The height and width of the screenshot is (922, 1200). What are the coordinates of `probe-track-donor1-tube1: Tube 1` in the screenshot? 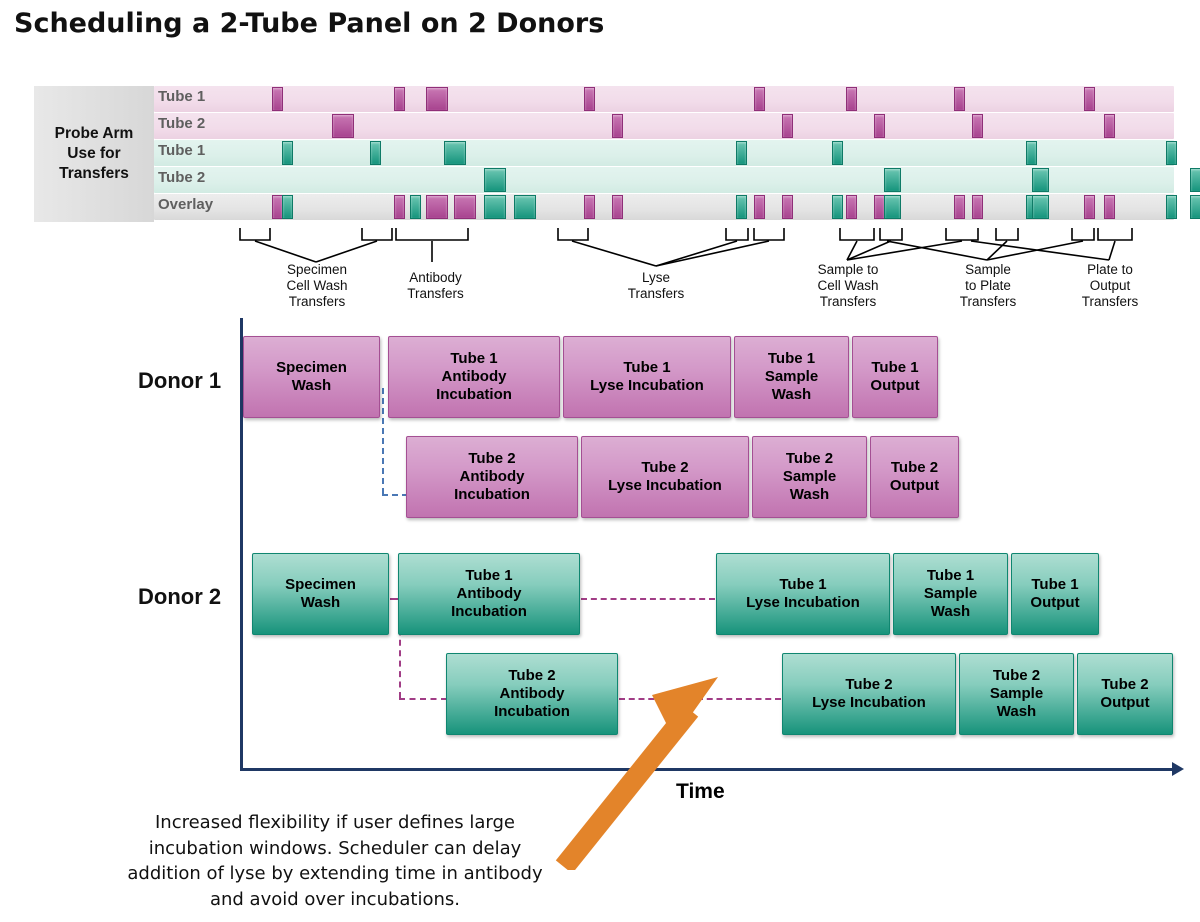 It's located at (664, 99).